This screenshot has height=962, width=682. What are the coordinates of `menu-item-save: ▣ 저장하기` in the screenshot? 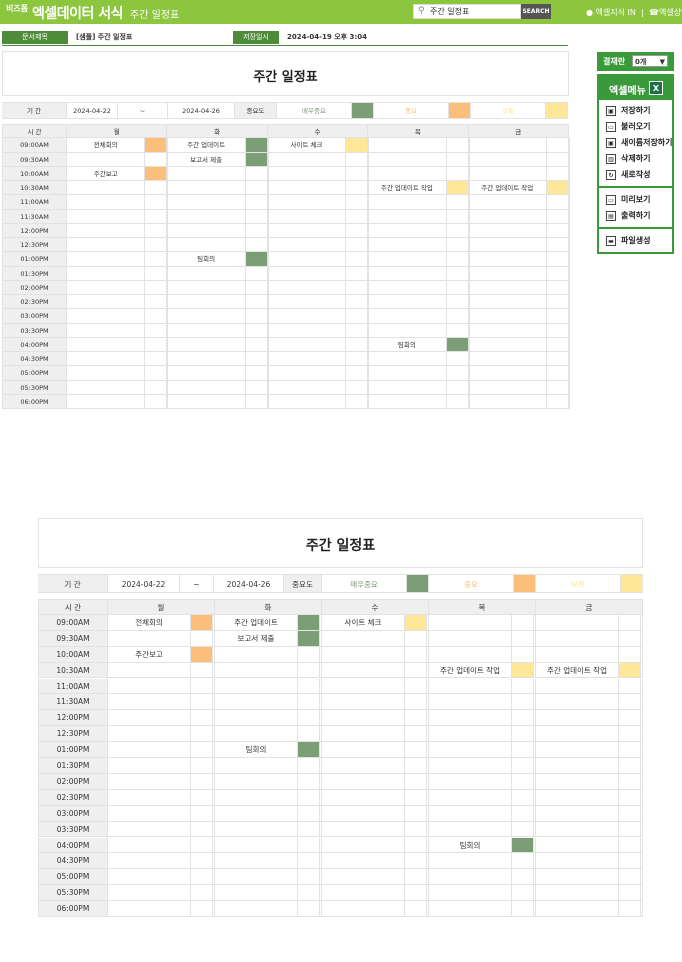 It's located at (635, 111).